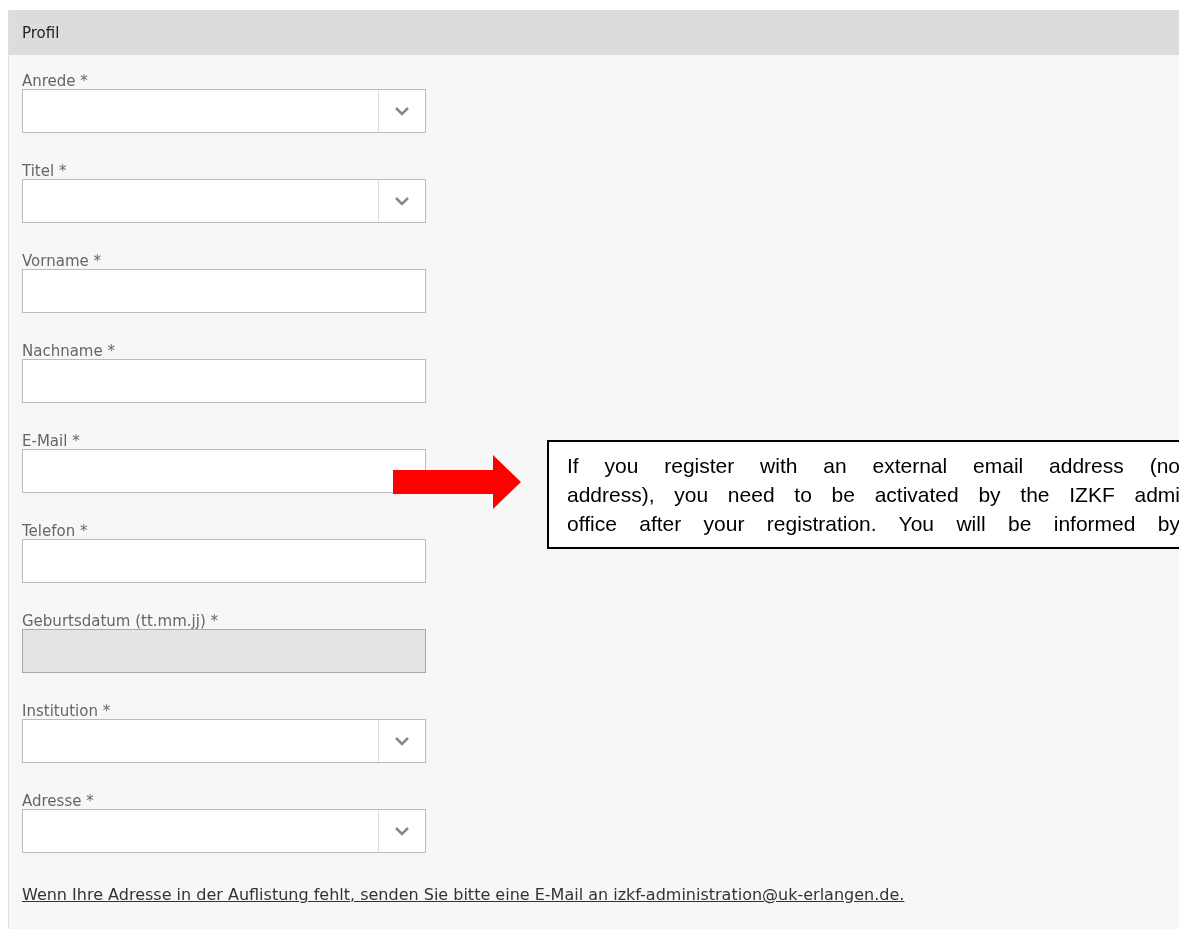 The image size is (1179, 929). What do you see at coordinates (58, 801) in the screenshot?
I see `field-label: Adresse *` at bounding box center [58, 801].